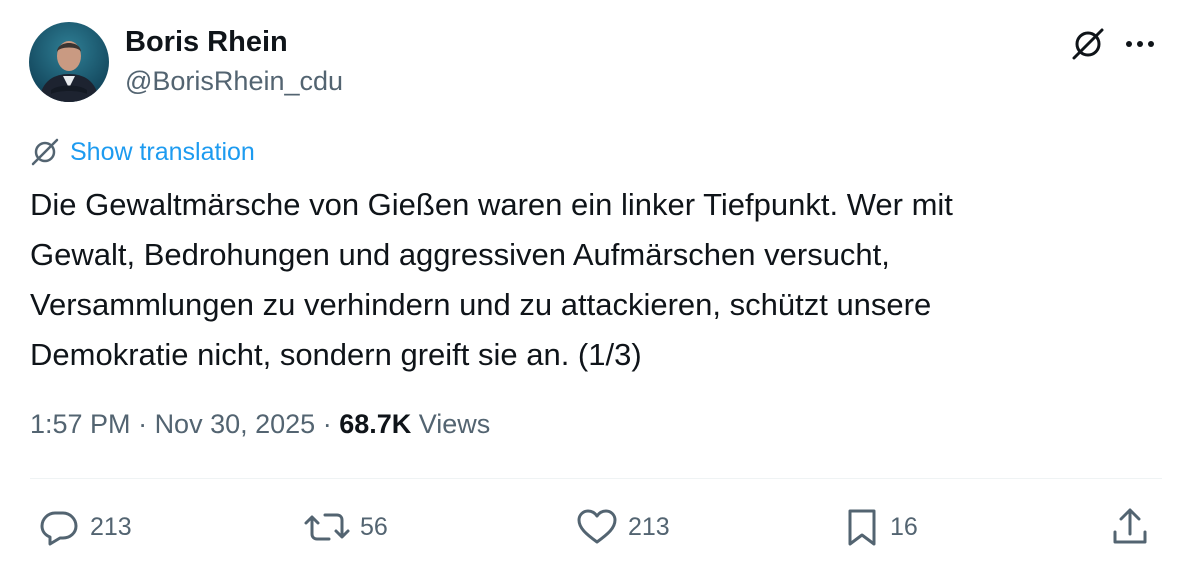 This screenshot has width=1196, height=566. What do you see at coordinates (69, 62) in the screenshot?
I see `avatar` at bounding box center [69, 62].